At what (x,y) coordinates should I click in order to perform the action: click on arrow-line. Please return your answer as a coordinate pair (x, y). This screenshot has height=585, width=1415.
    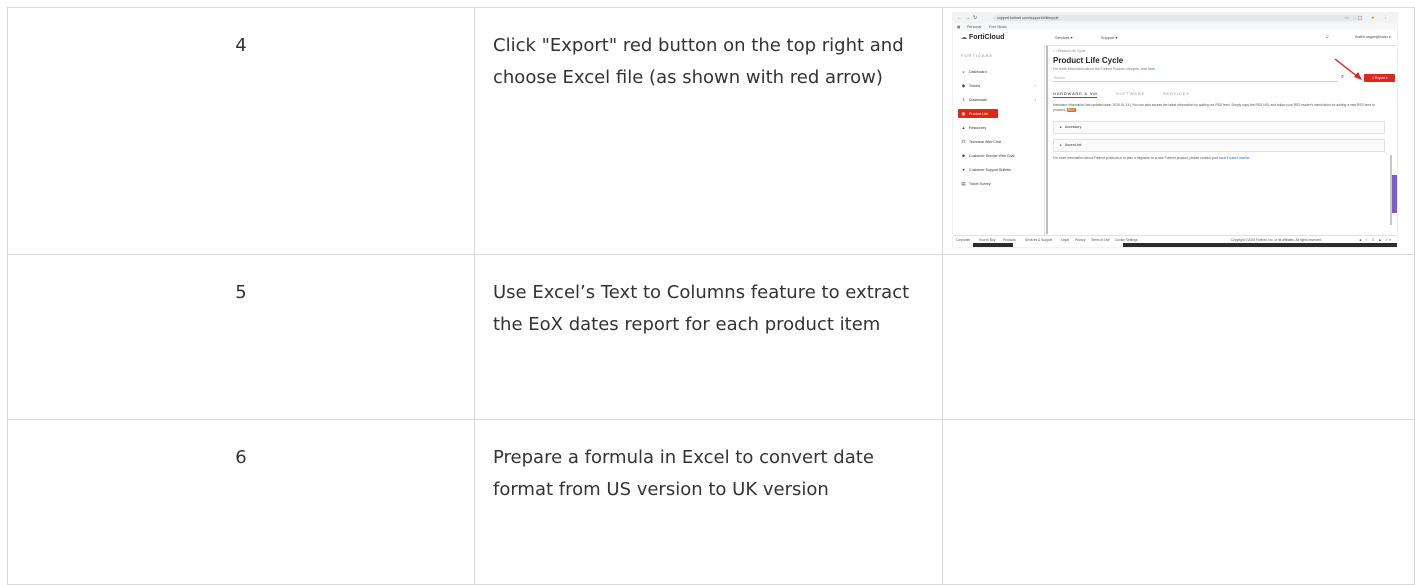
    Looking at the image, I should click on (1346, 68).